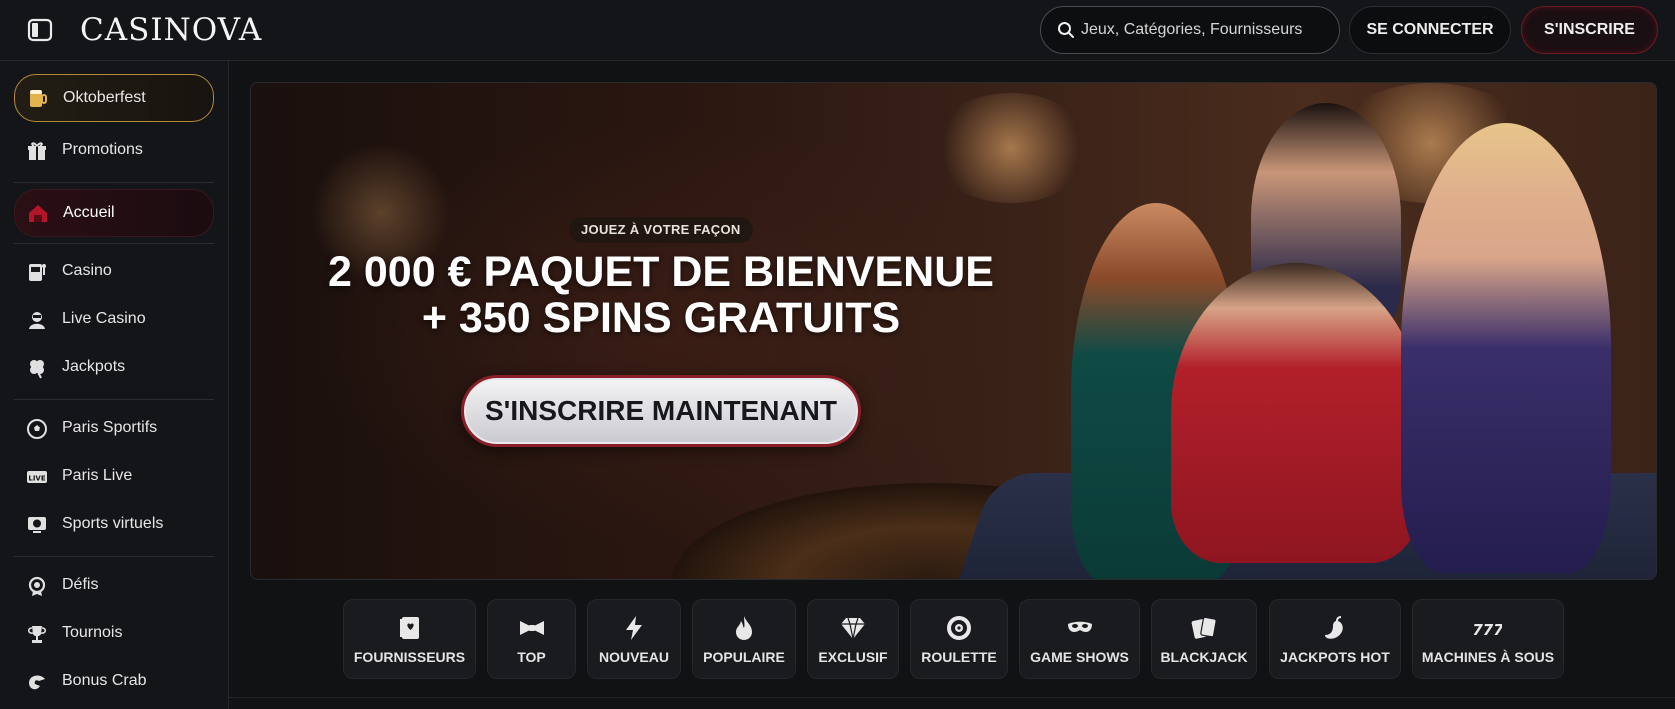  I want to click on sidebar-item-jackpots: Jackpots, so click(114, 368).